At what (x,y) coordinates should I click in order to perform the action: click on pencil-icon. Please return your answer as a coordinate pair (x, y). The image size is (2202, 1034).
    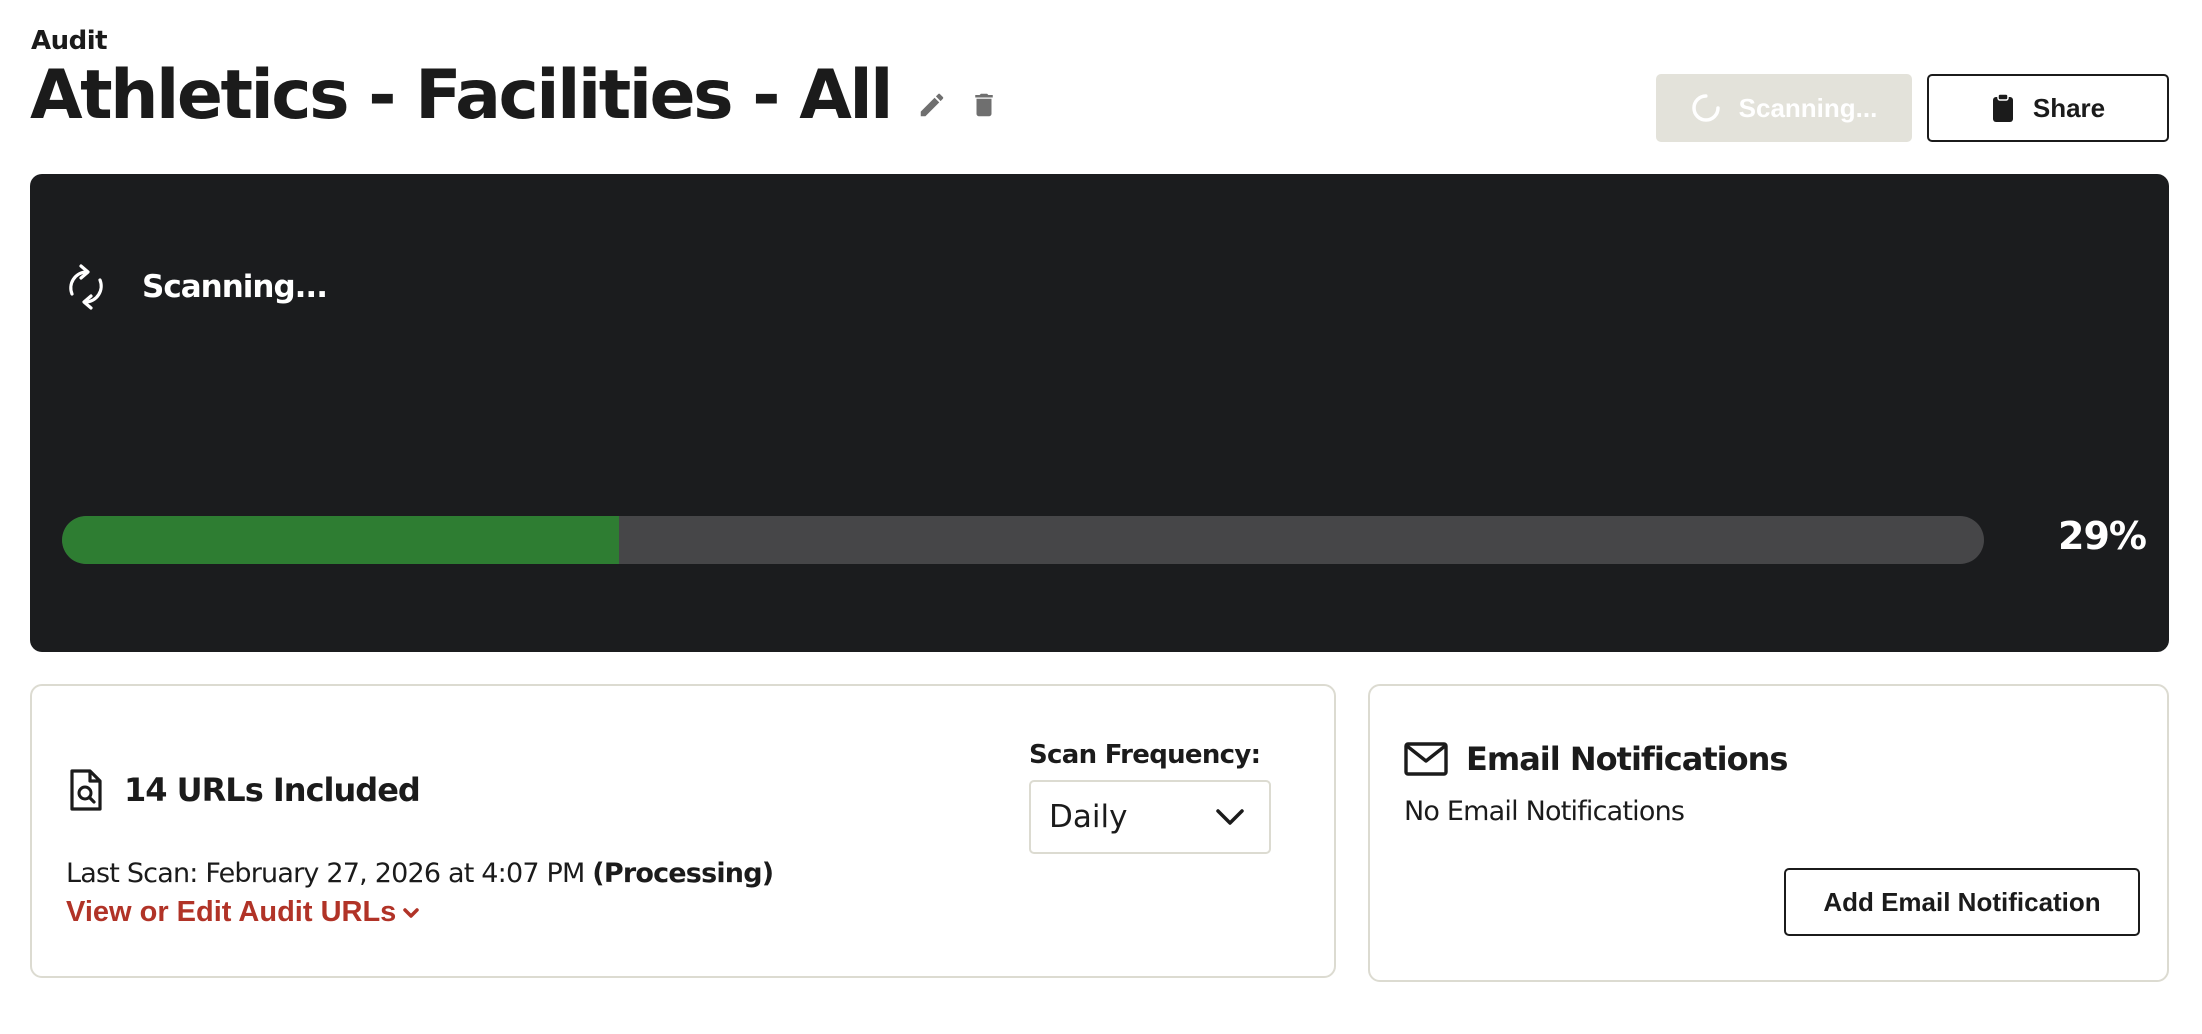
    Looking at the image, I should click on (932, 105).